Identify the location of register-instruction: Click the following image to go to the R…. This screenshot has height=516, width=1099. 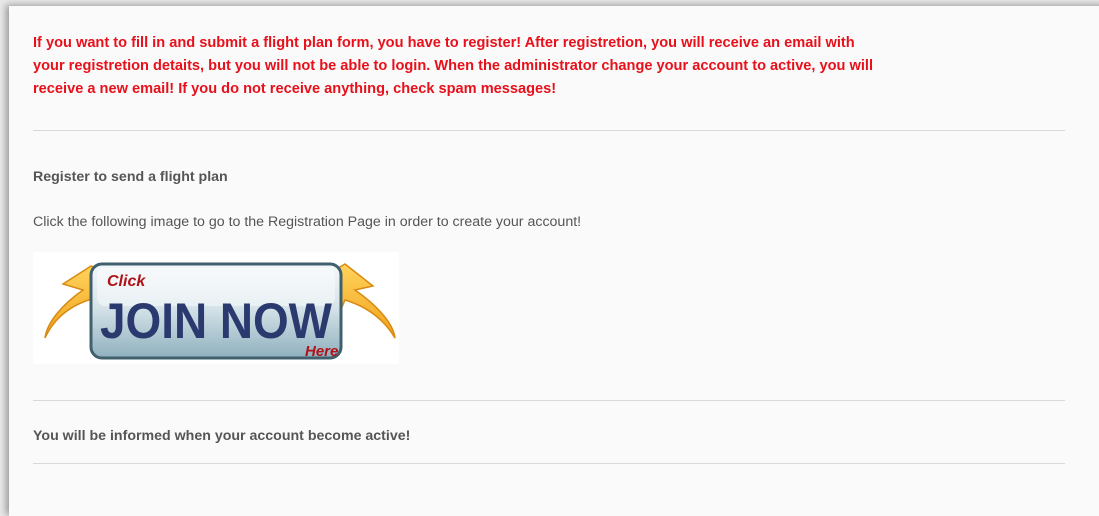
(307, 222).